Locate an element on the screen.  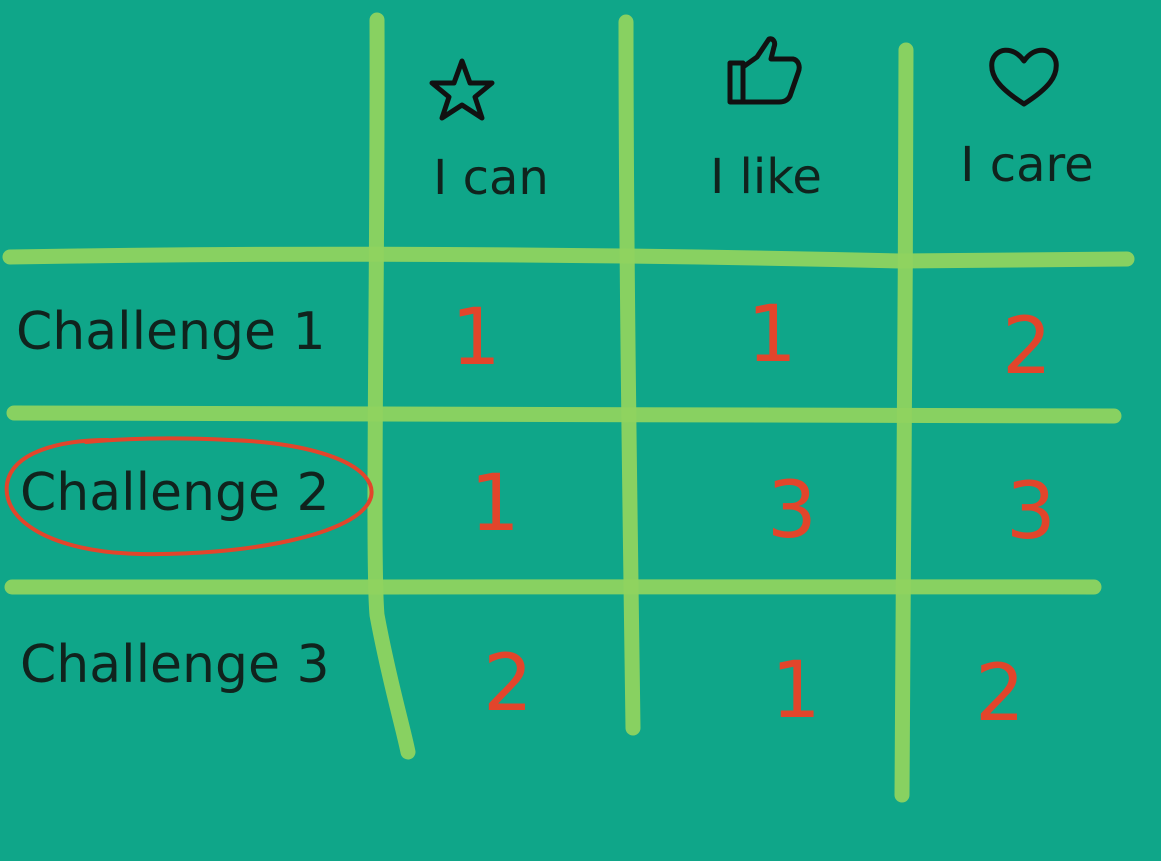
thumbs-up-icon is located at coordinates (764, 70).